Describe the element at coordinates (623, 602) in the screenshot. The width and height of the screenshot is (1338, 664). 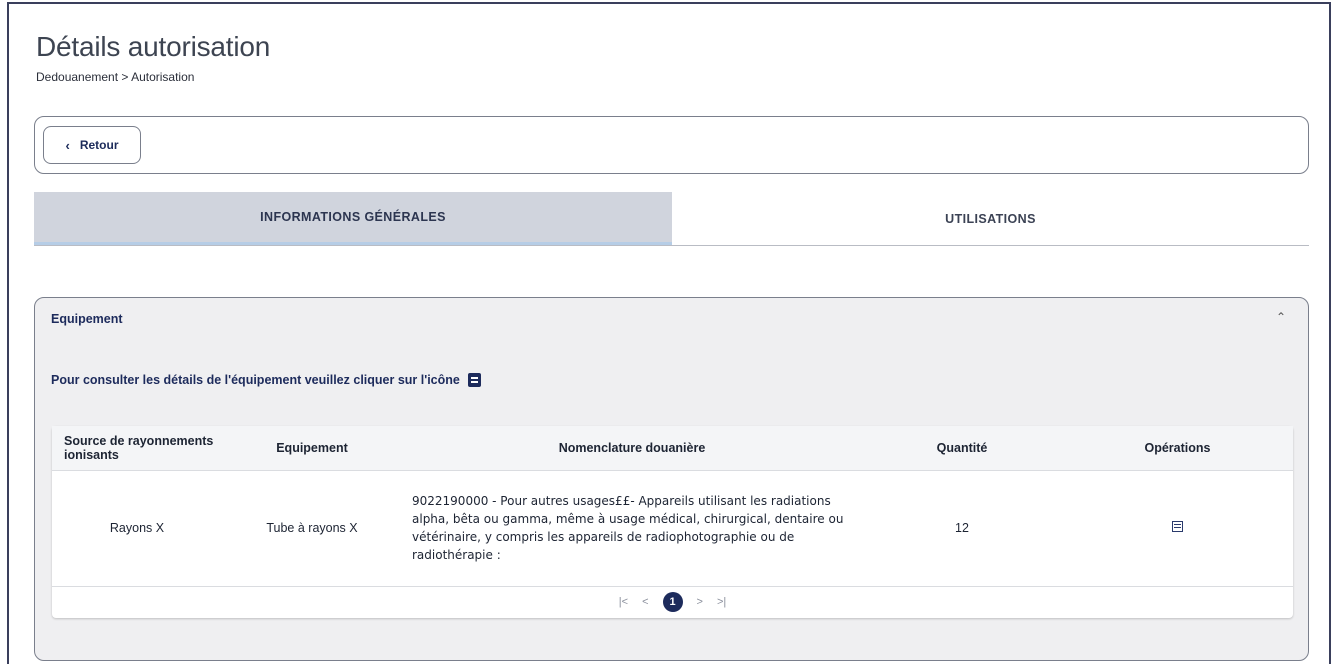
I see `first-page-icon: |<` at that location.